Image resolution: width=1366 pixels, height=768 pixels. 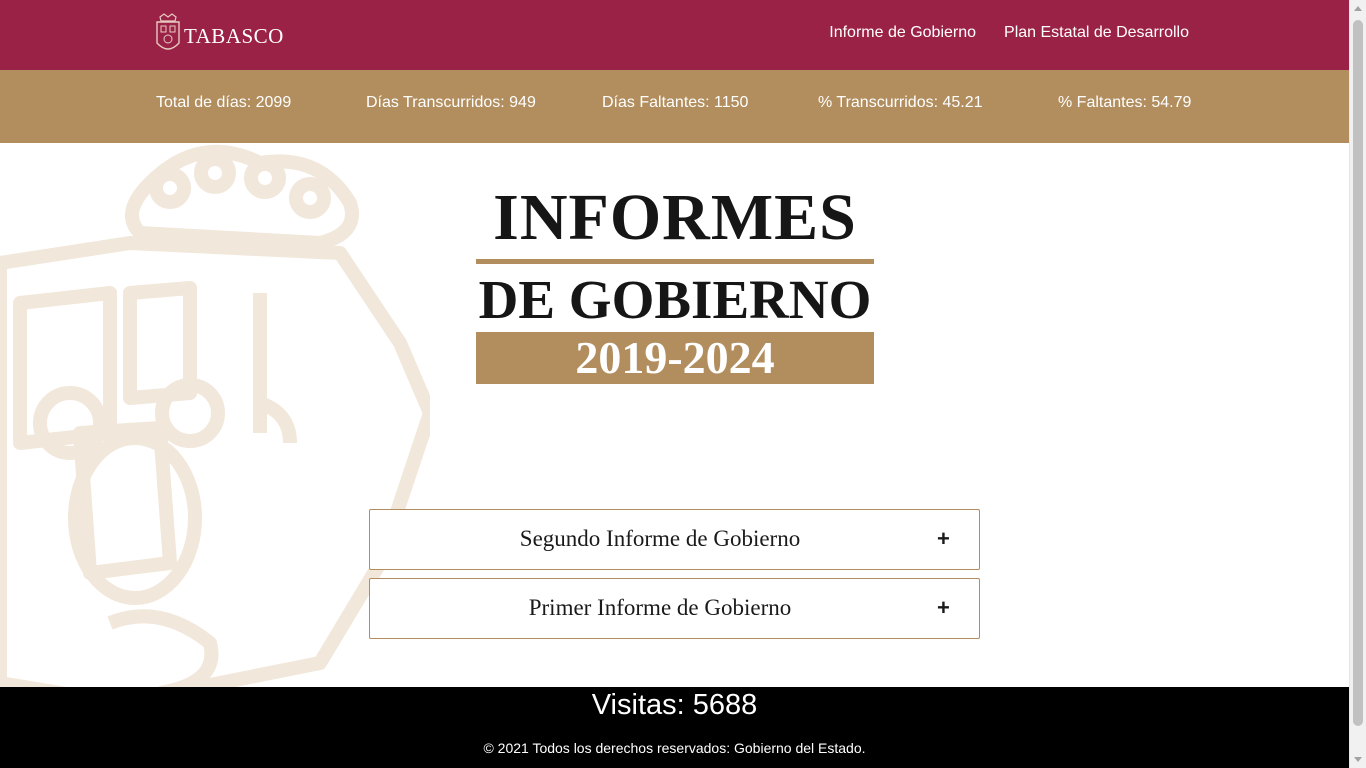 What do you see at coordinates (451, 102) in the screenshot?
I see `stat-dias-transcurridos: Días Transcurridos: 949` at bounding box center [451, 102].